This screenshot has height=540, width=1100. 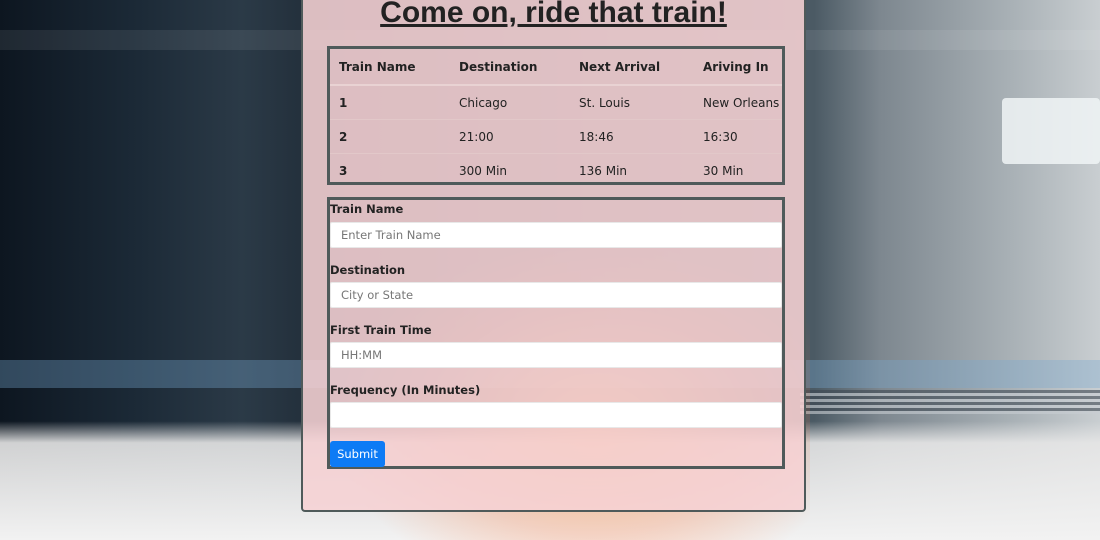 What do you see at coordinates (510, 136) in the screenshot?
I see `table-cell: 21:00` at bounding box center [510, 136].